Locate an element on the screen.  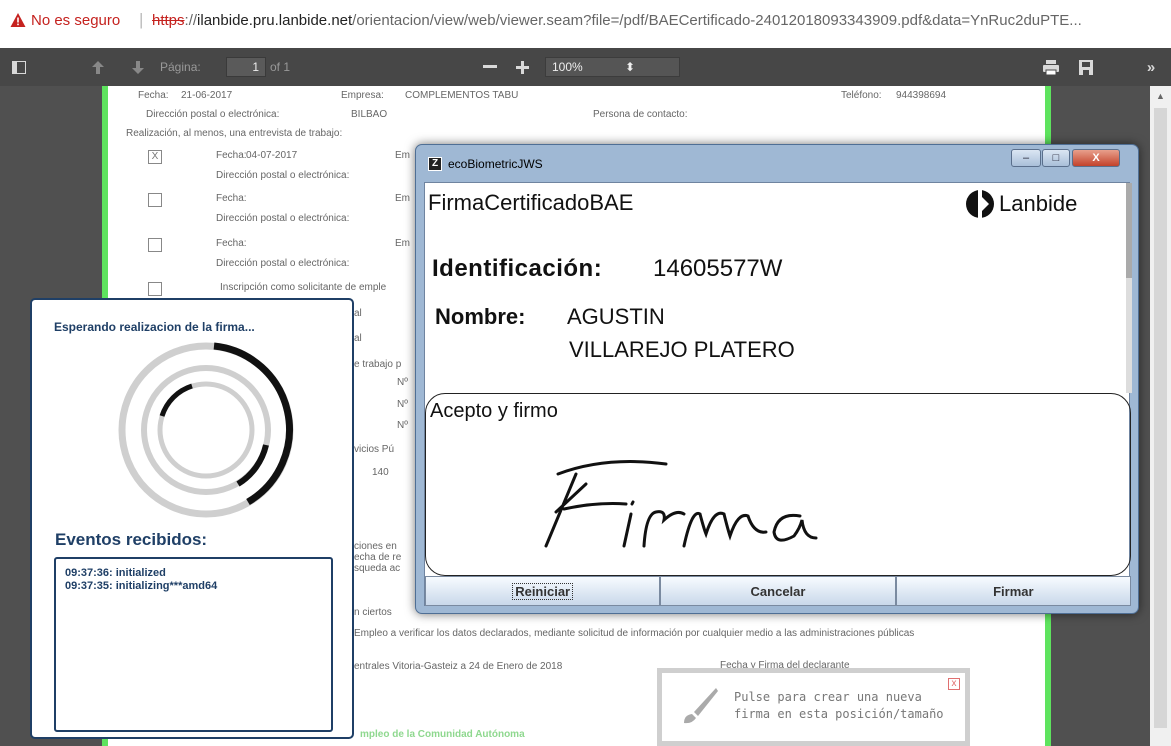
zoom-out-icon is located at coordinates (490, 67).